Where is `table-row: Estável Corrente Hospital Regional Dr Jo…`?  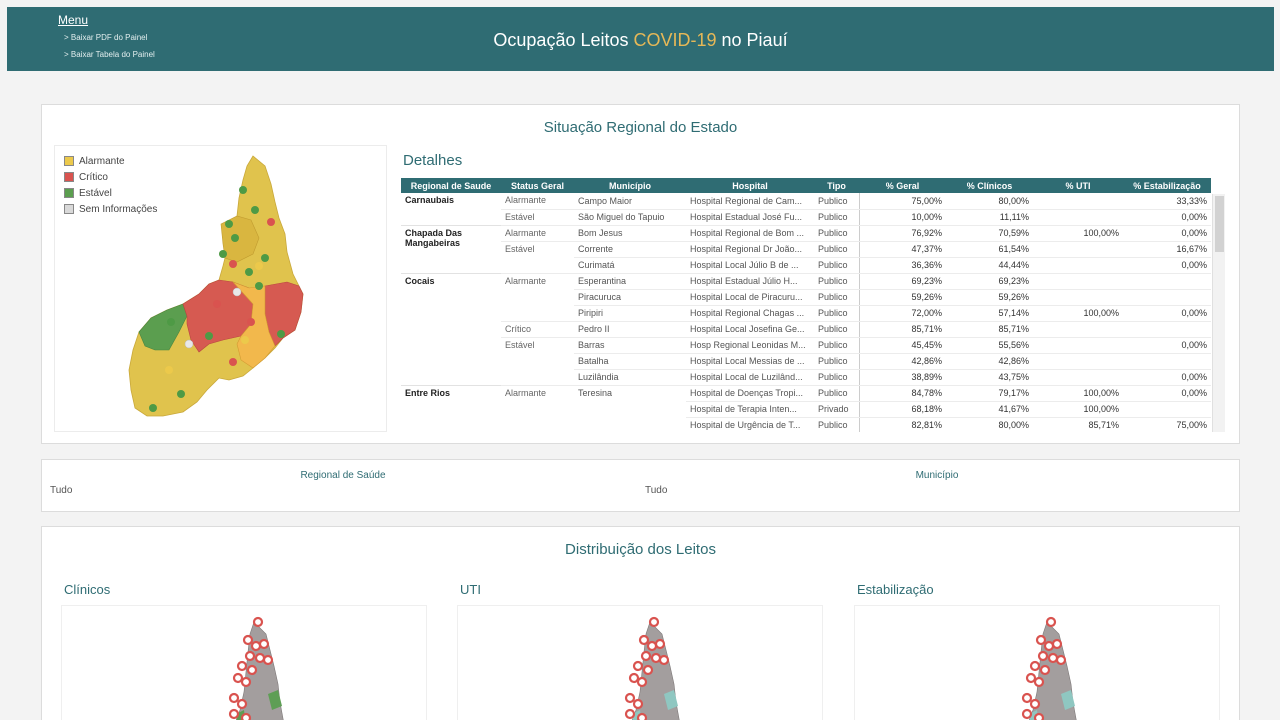
table-row: Estável Corrente Hospital Regional Dr Jo… is located at coordinates (806, 257).